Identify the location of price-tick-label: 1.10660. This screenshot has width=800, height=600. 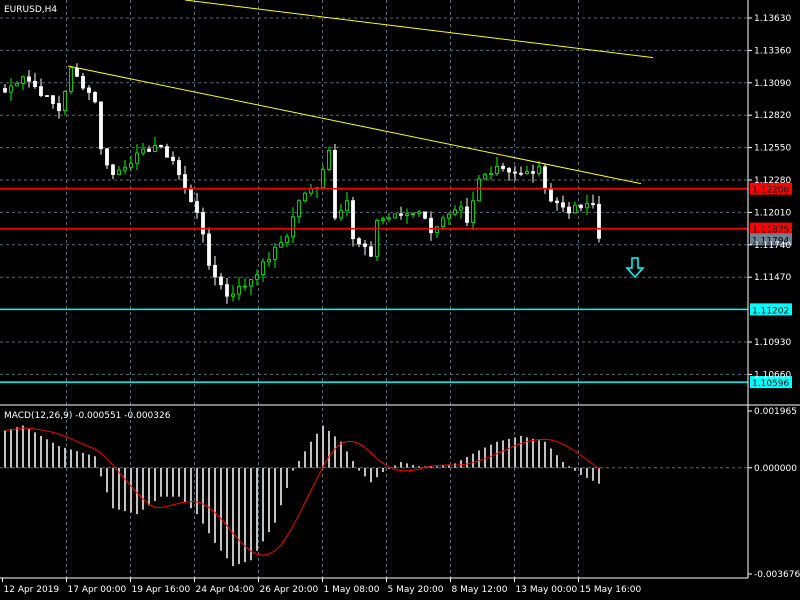
(772, 375).